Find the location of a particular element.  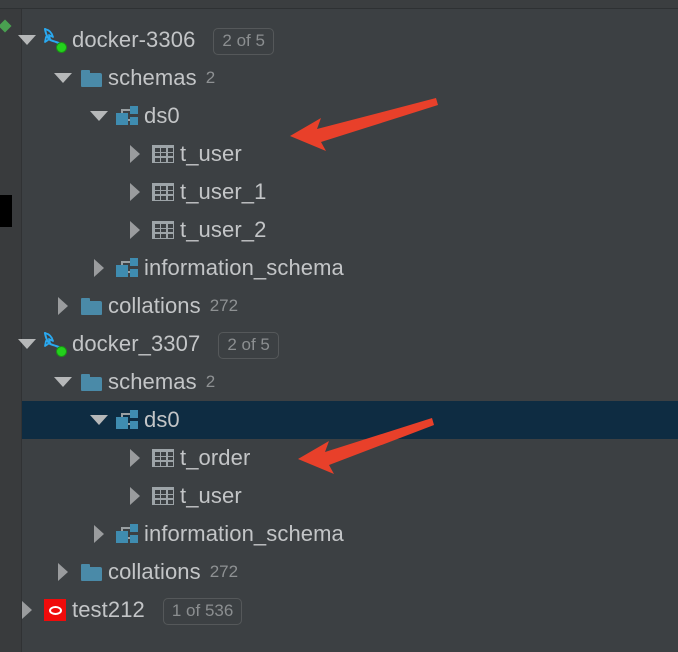

tree-row-label: t_user_1 is located at coordinates (223, 191).